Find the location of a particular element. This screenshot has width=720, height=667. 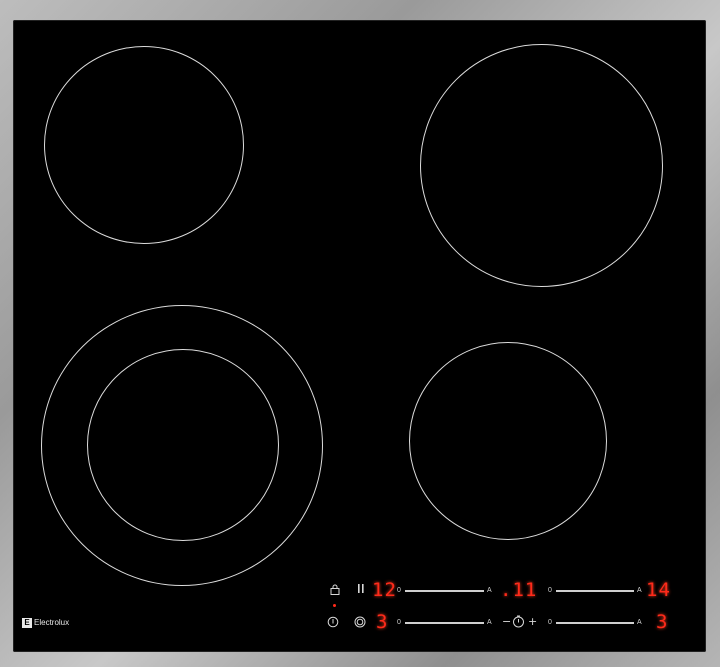

zone-2-power-display: 14 is located at coordinates (658, 590).